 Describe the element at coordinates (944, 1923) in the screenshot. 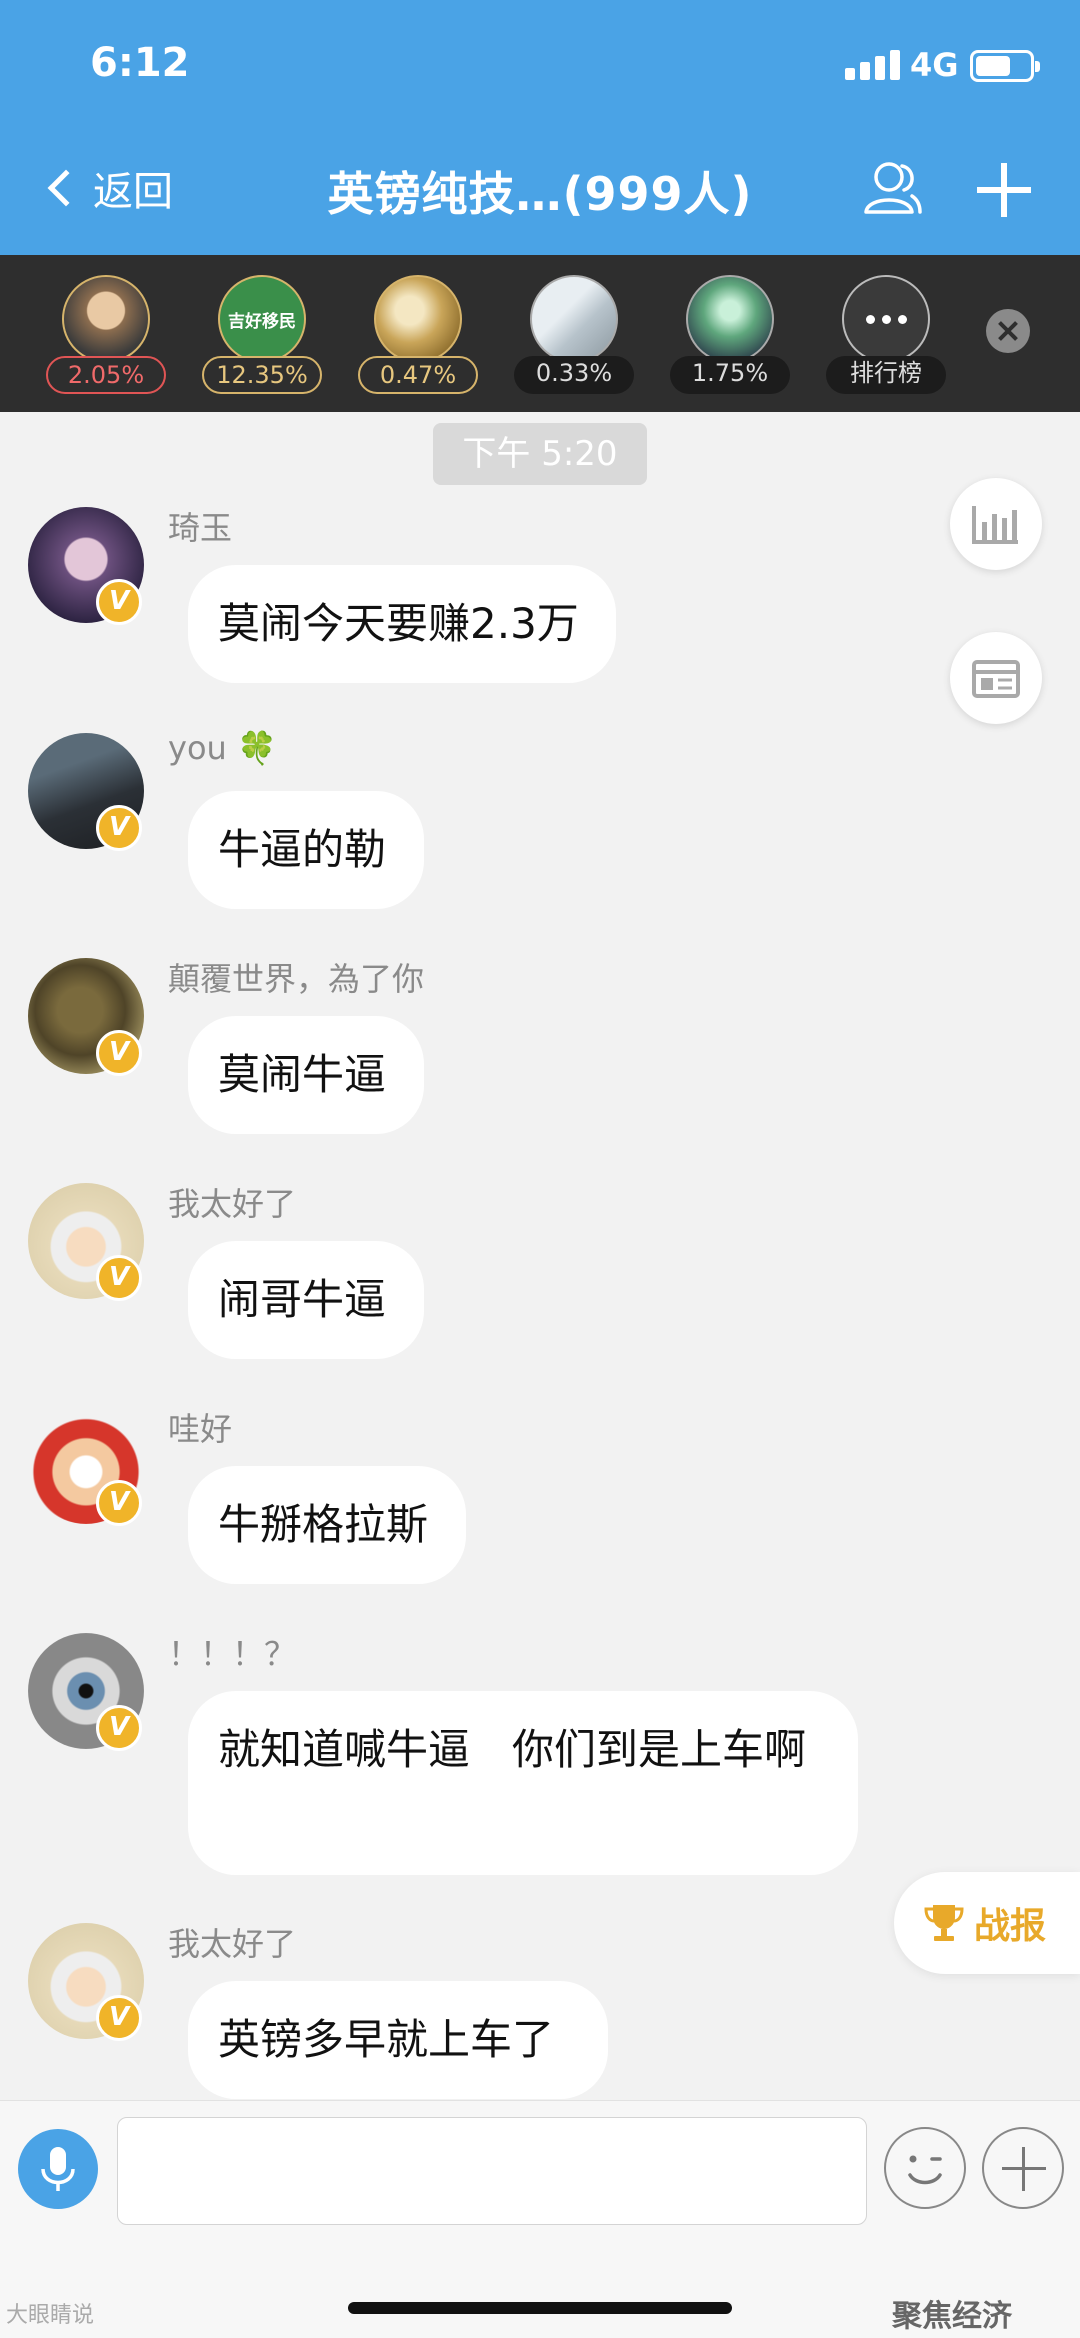

I see `trophy-icon` at that location.